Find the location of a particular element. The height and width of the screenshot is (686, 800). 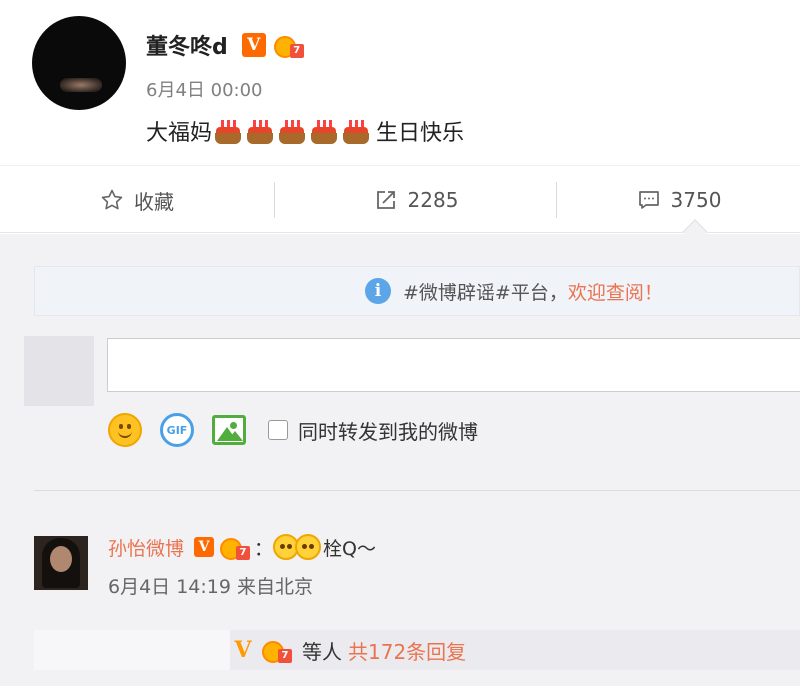

comment-line: 孙怡微博 V 7 ： 栓Q～ is located at coordinates (242, 547).